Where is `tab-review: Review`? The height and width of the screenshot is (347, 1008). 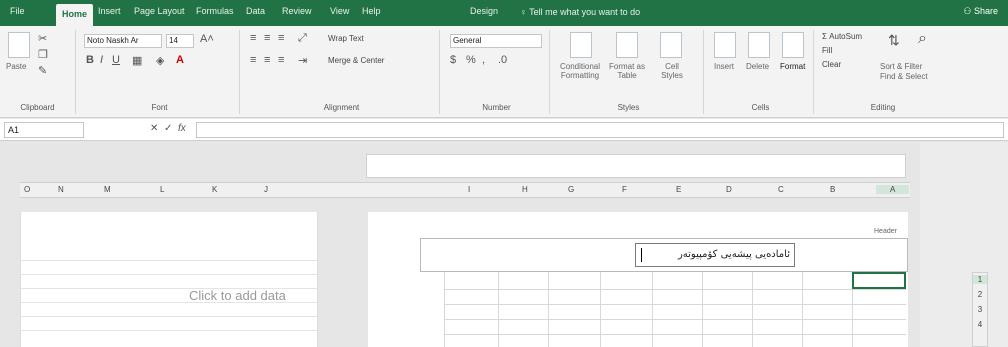
tab-review: Review is located at coordinates (297, 11).